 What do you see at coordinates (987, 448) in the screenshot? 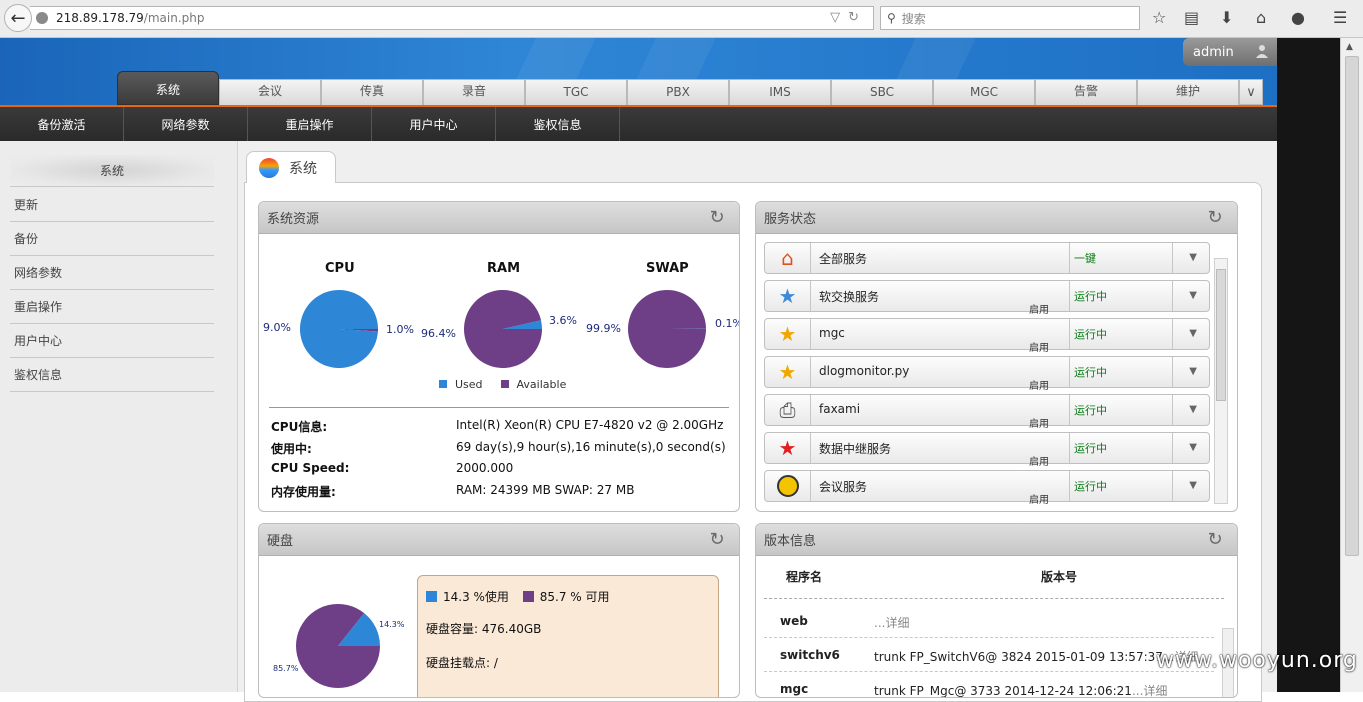
I see `service-row-data-relay: ★ 数据中继服务 启用 运行中 ▼` at bounding box center [987, 448].